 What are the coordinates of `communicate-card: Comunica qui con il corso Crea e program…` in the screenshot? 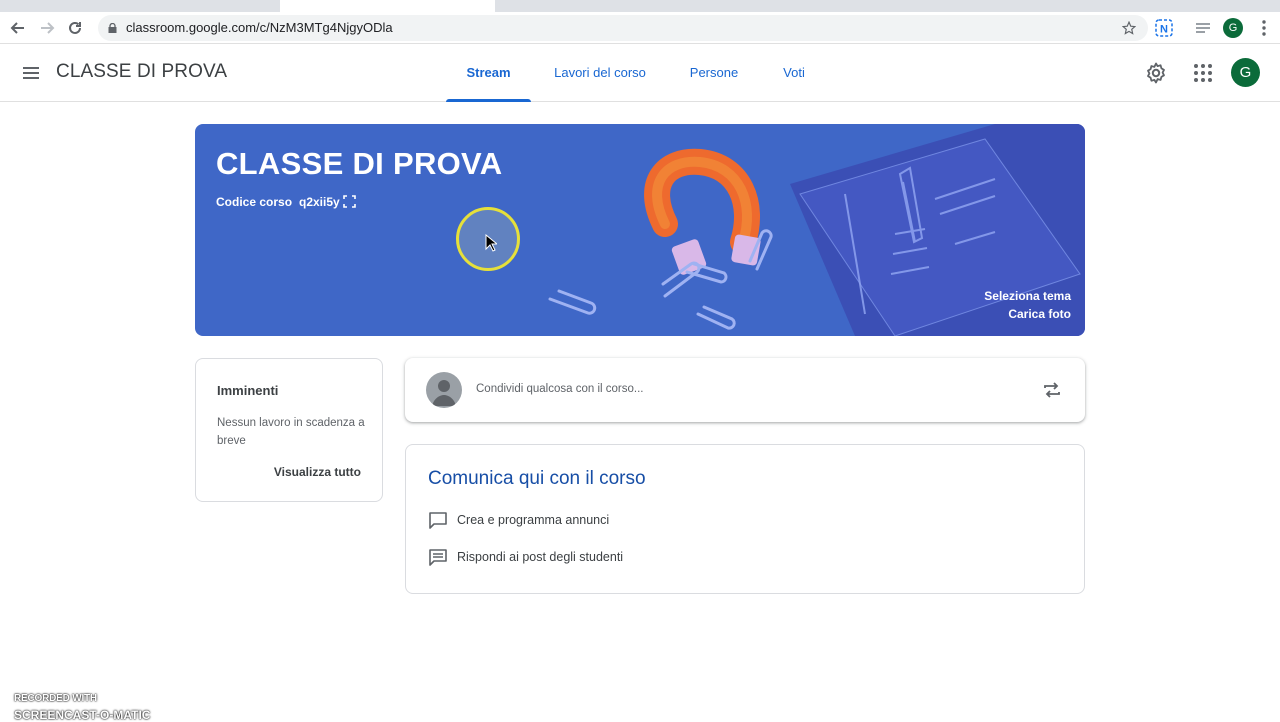 It's located at (745, 519).